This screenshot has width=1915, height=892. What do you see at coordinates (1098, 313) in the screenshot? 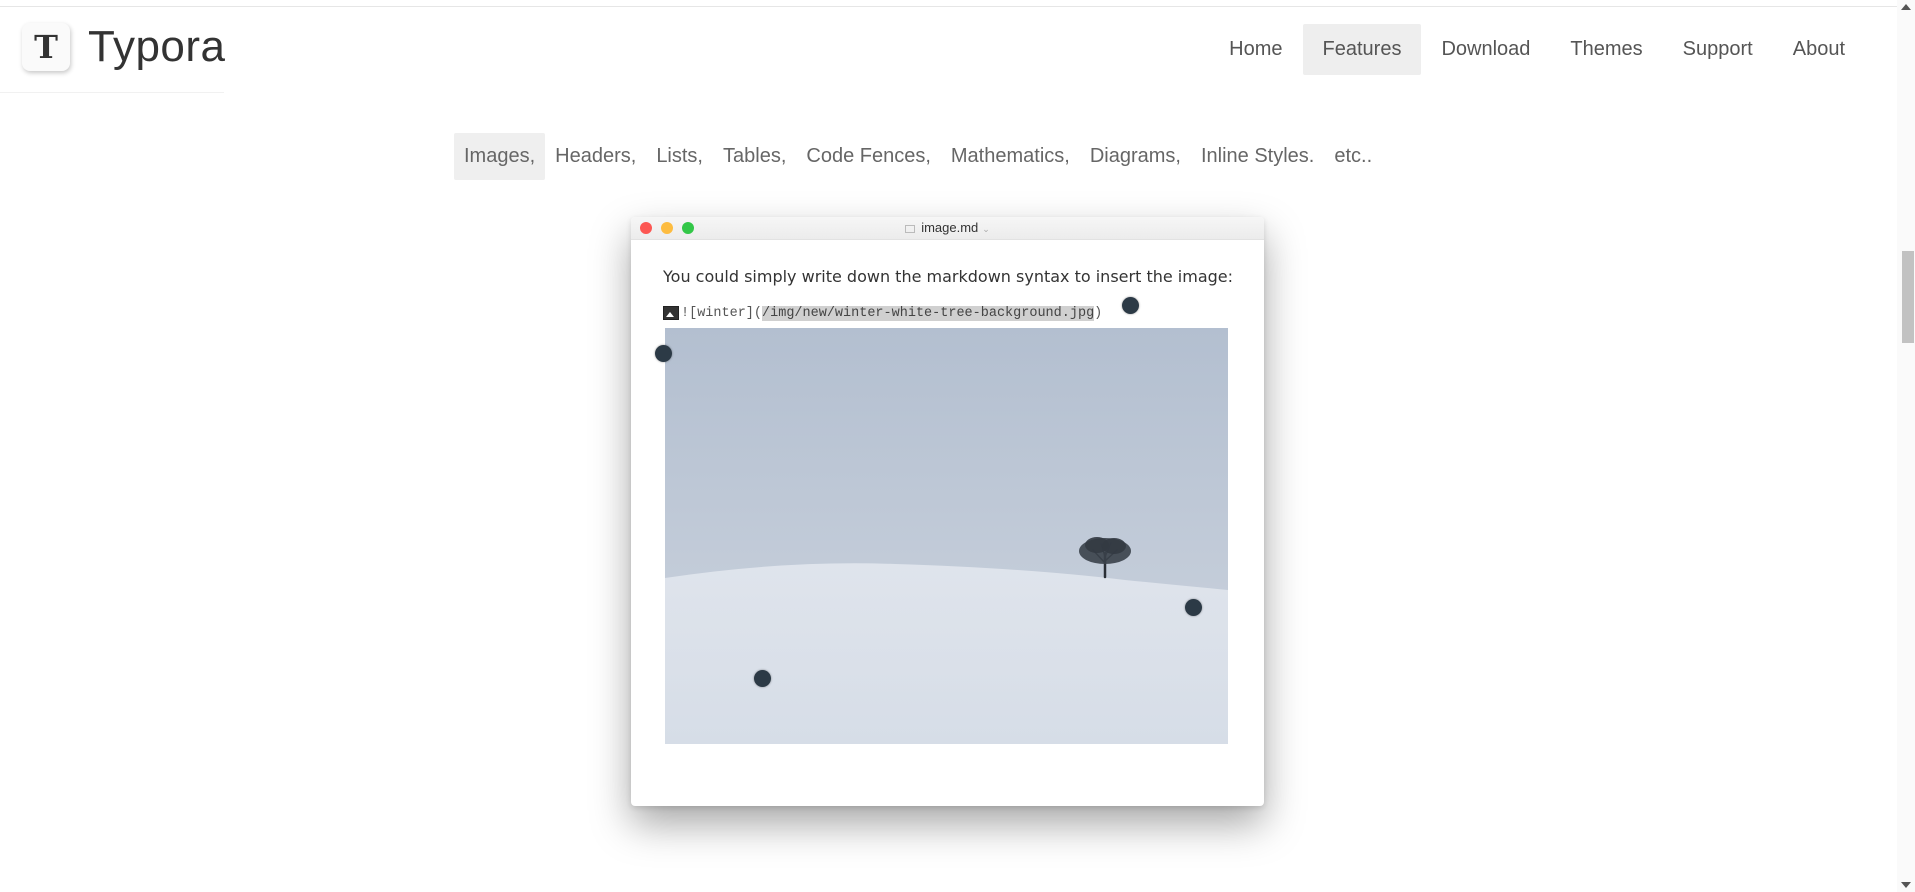
I see `markdown-suffix: )` at bounding box center [1098, 313].